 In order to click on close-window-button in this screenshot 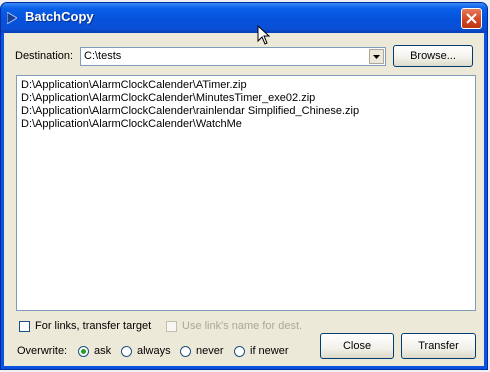, I will do `click(471, 18)`.